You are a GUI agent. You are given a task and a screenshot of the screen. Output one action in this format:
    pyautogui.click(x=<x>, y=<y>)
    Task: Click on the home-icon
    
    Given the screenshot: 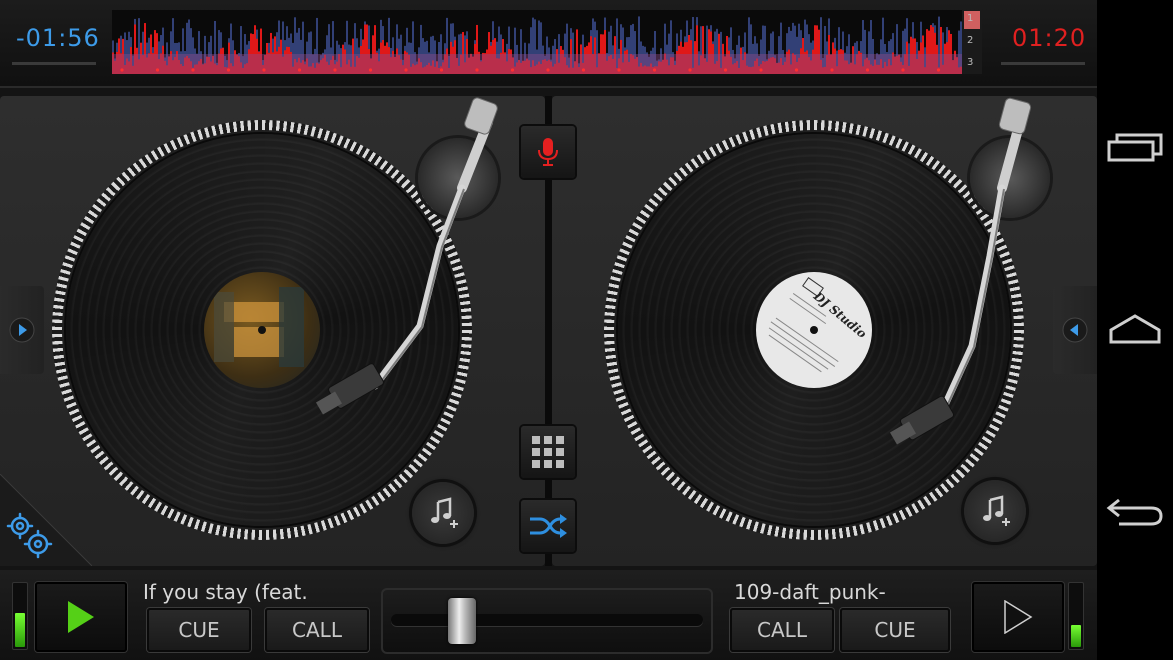 What is the action you would take?
    pyautogui.click(x=1135, y=329)
    